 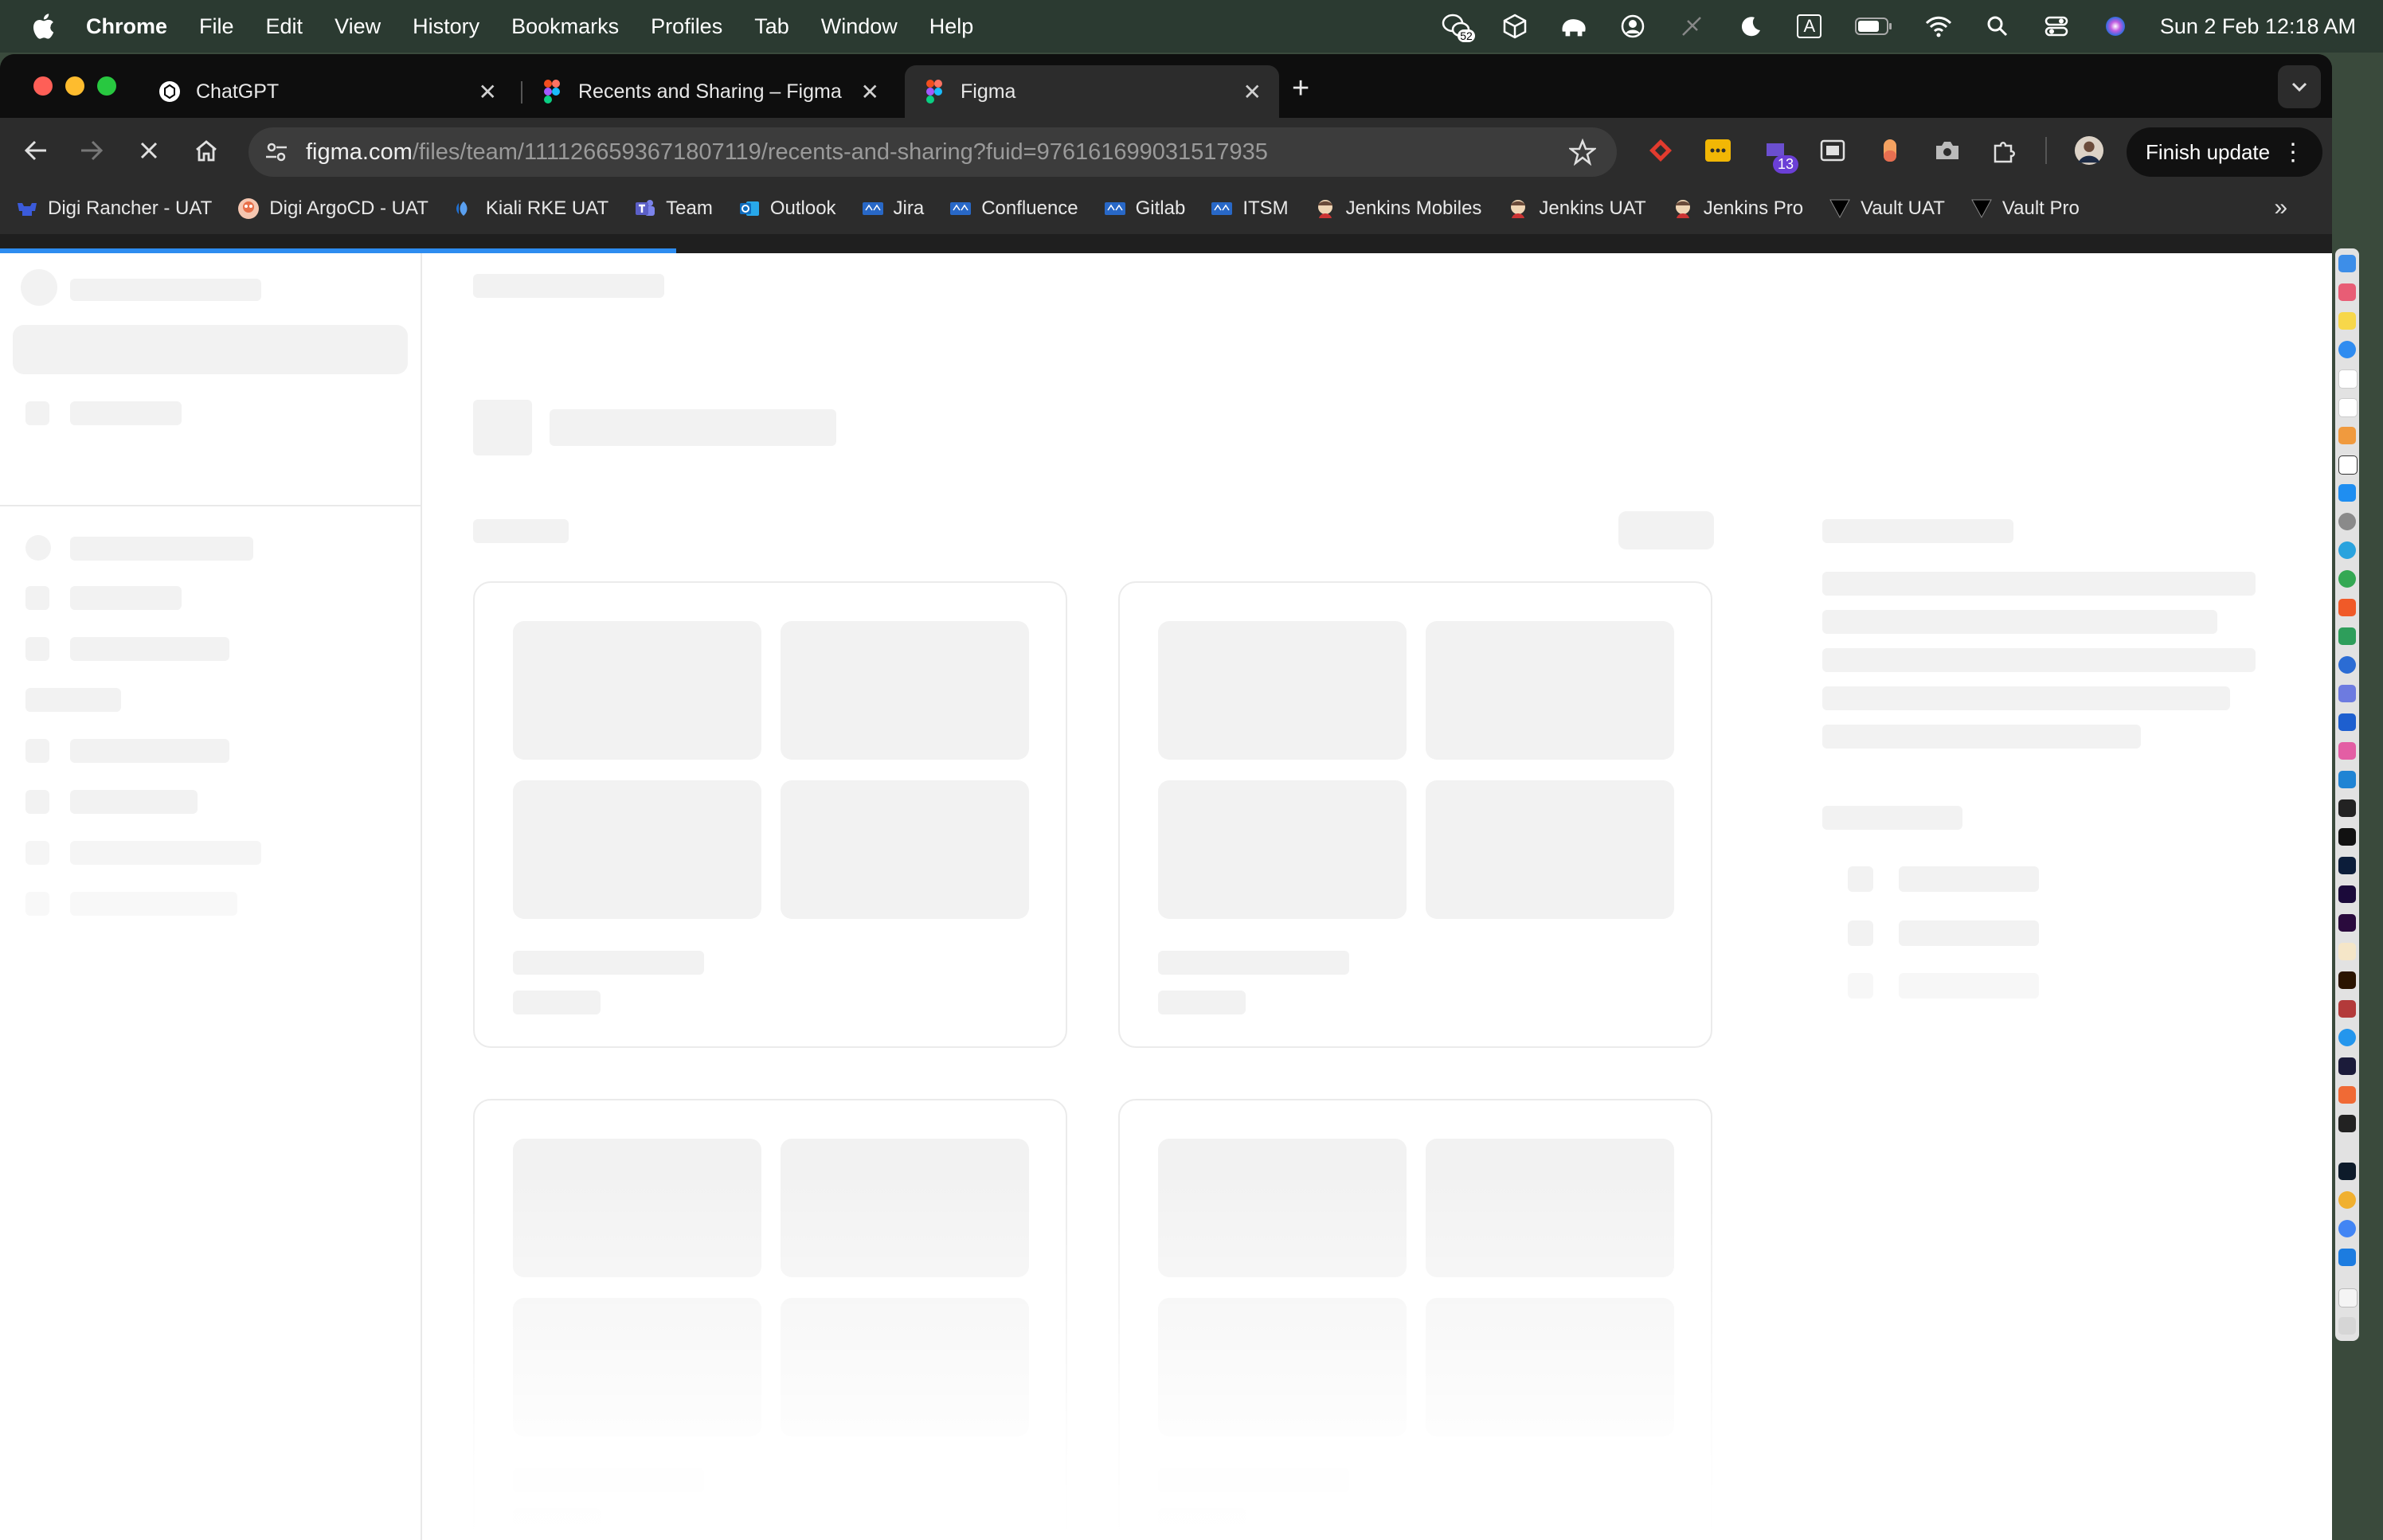 I want to click on dictionary-icon, so click(x=2347, y=1009).